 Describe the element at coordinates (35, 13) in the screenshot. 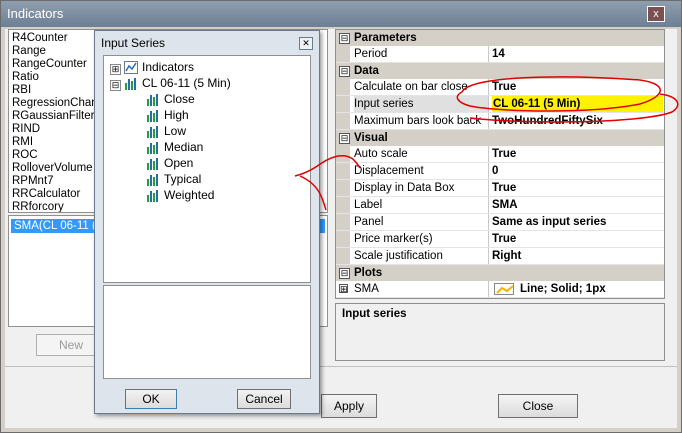

I see `window-title: Indicators` at that location.